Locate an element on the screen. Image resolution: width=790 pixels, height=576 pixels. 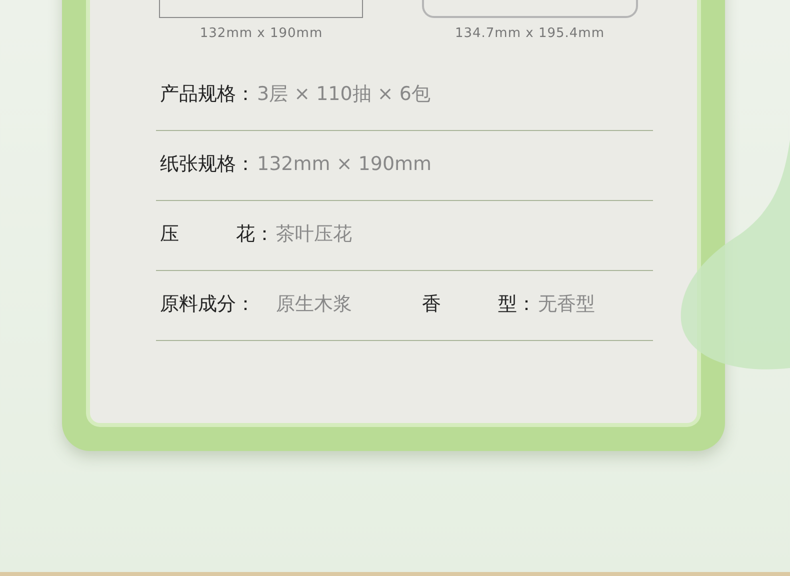
spec-label: 纸张规格： is located at coordinates (207, 164).